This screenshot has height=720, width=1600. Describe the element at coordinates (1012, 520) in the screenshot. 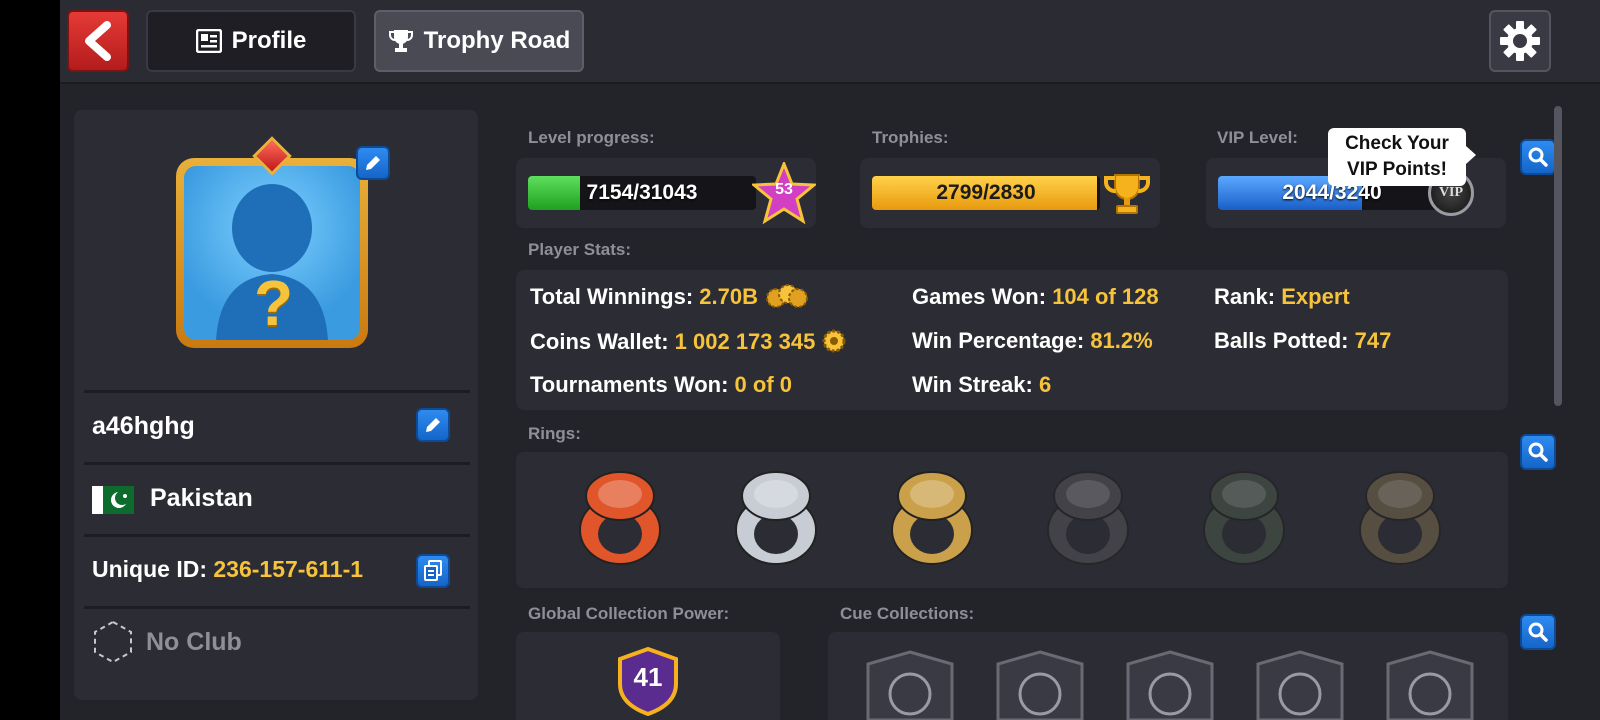

I see `rings-box` at that location.